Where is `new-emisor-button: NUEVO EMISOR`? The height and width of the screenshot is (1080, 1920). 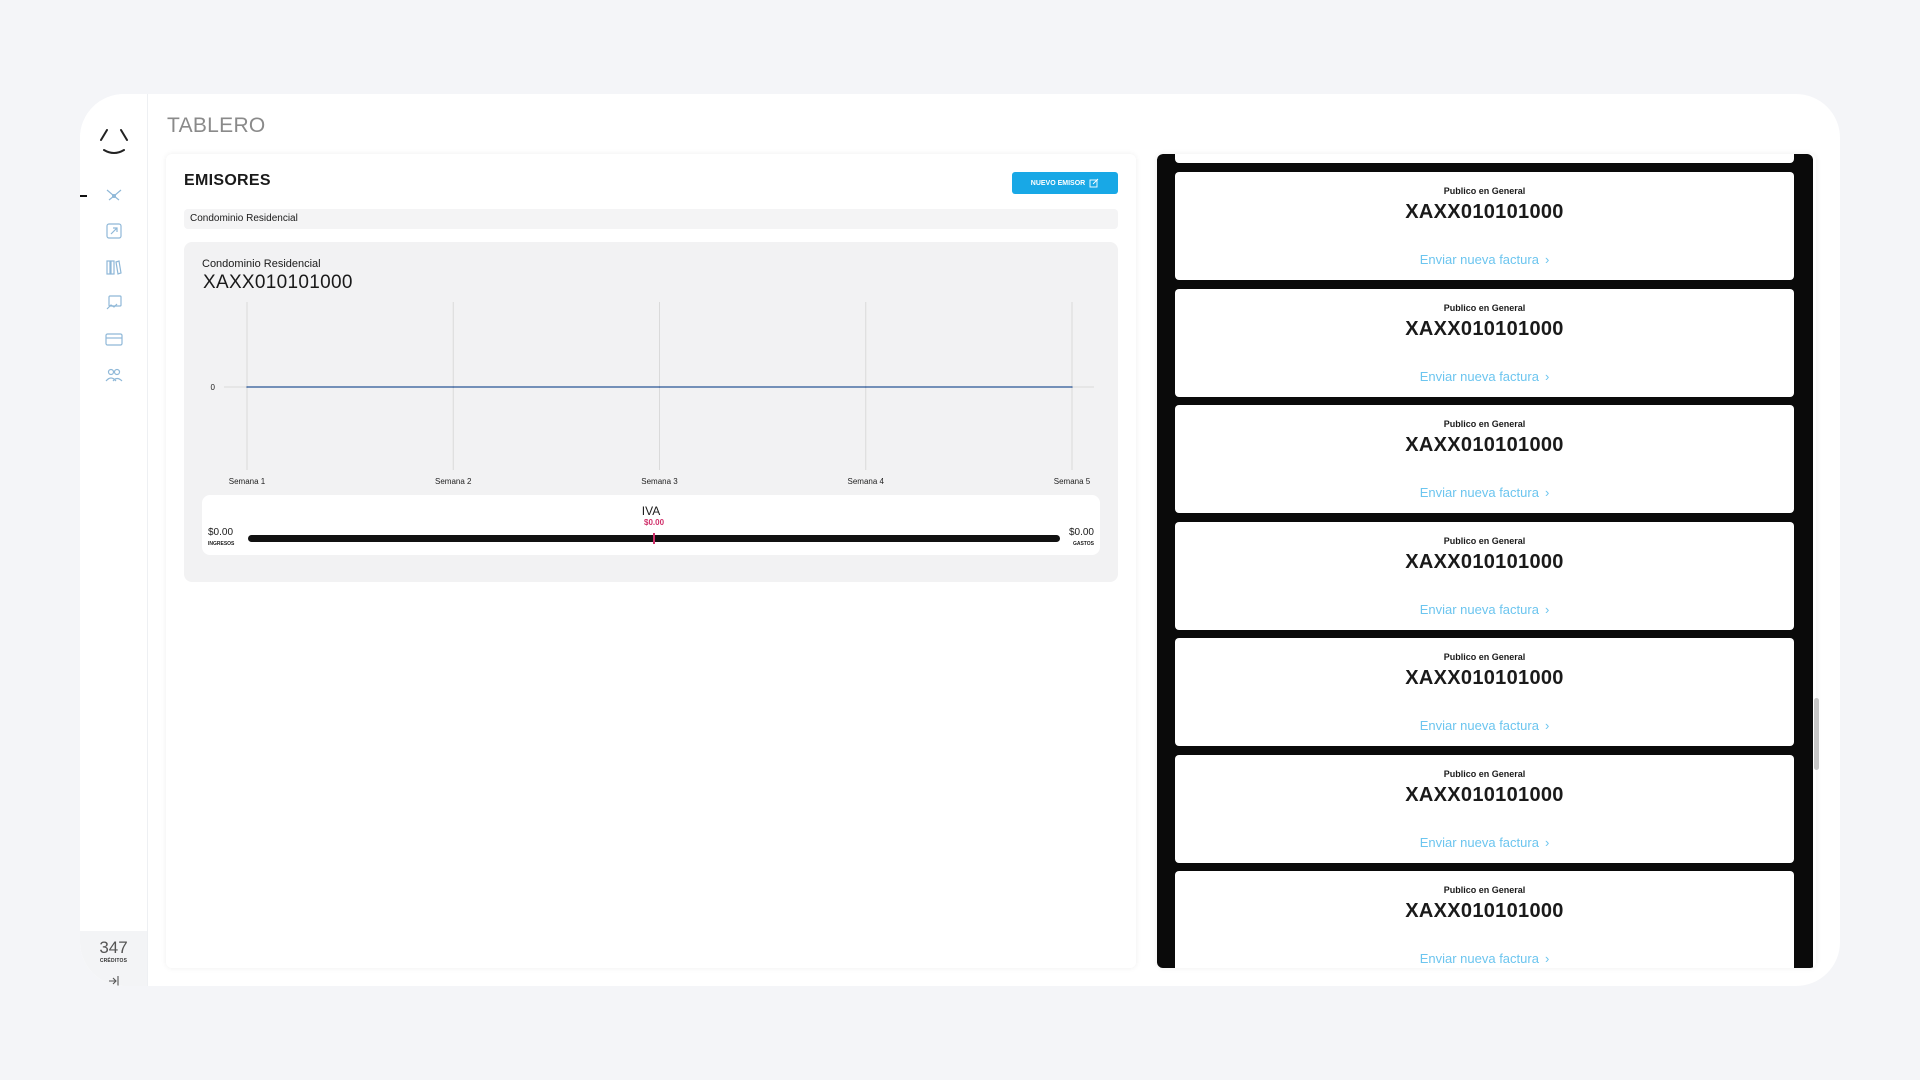
new-emisor-button: NUEVO EMISOR is located at coordinates (1065, 183).